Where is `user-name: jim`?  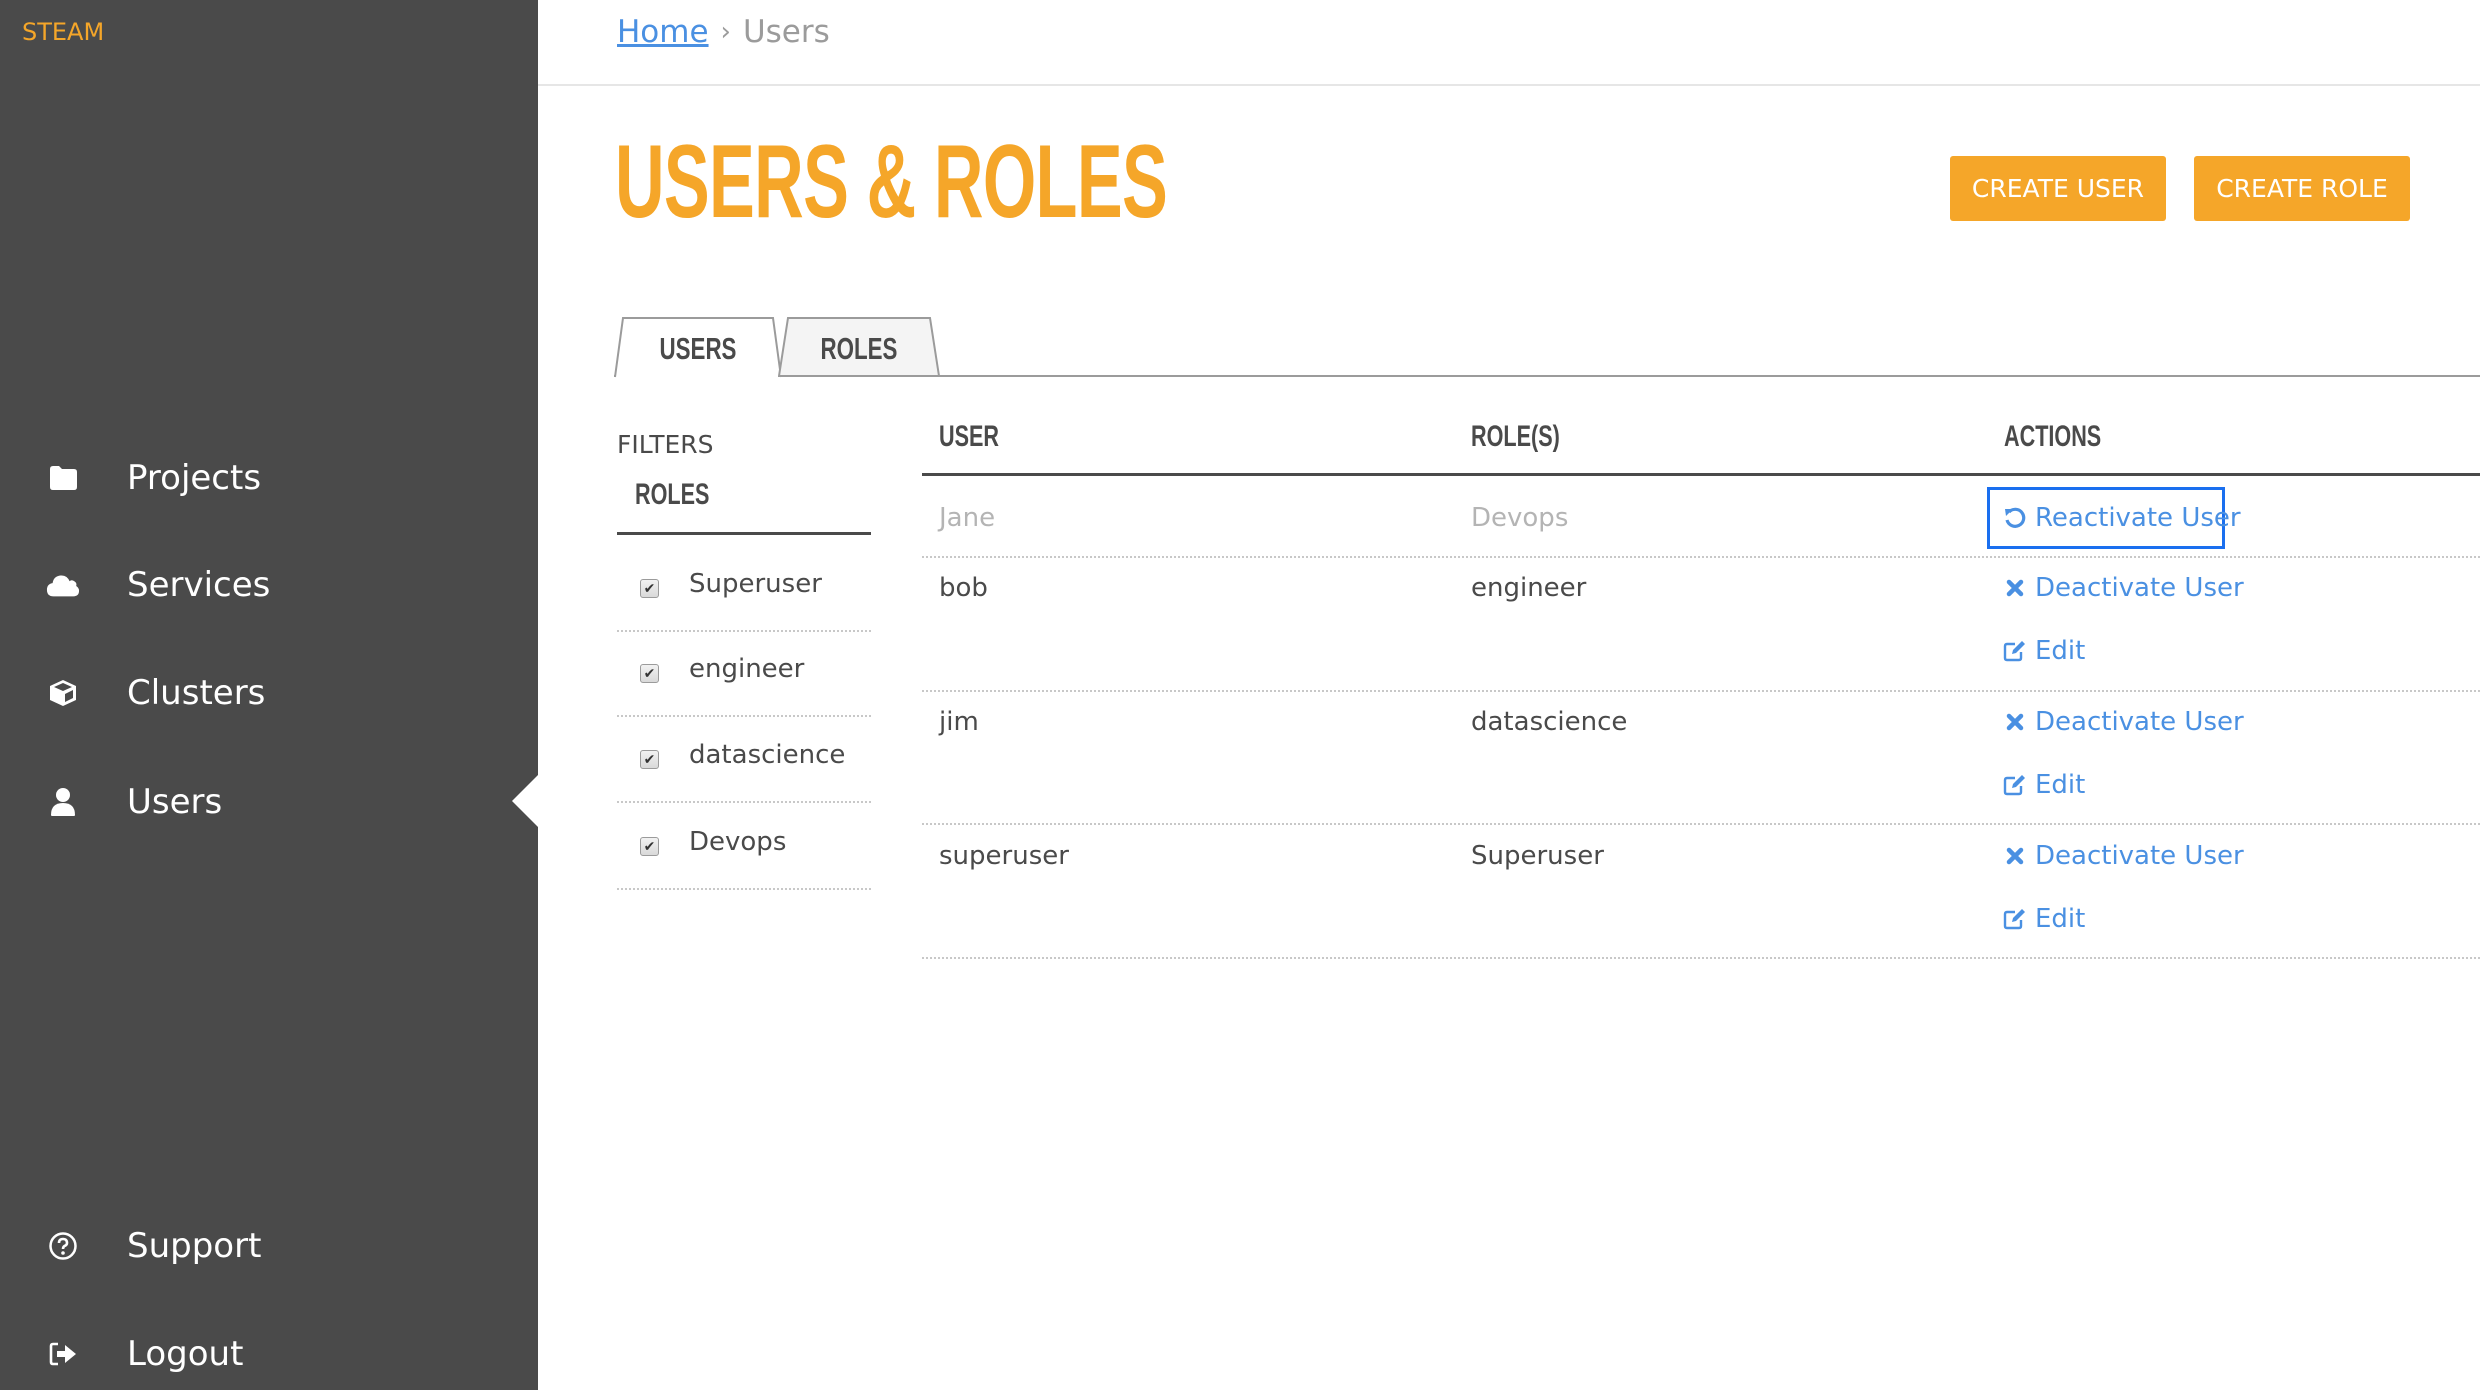 user-name: jim is located at coordinates (959, 722).